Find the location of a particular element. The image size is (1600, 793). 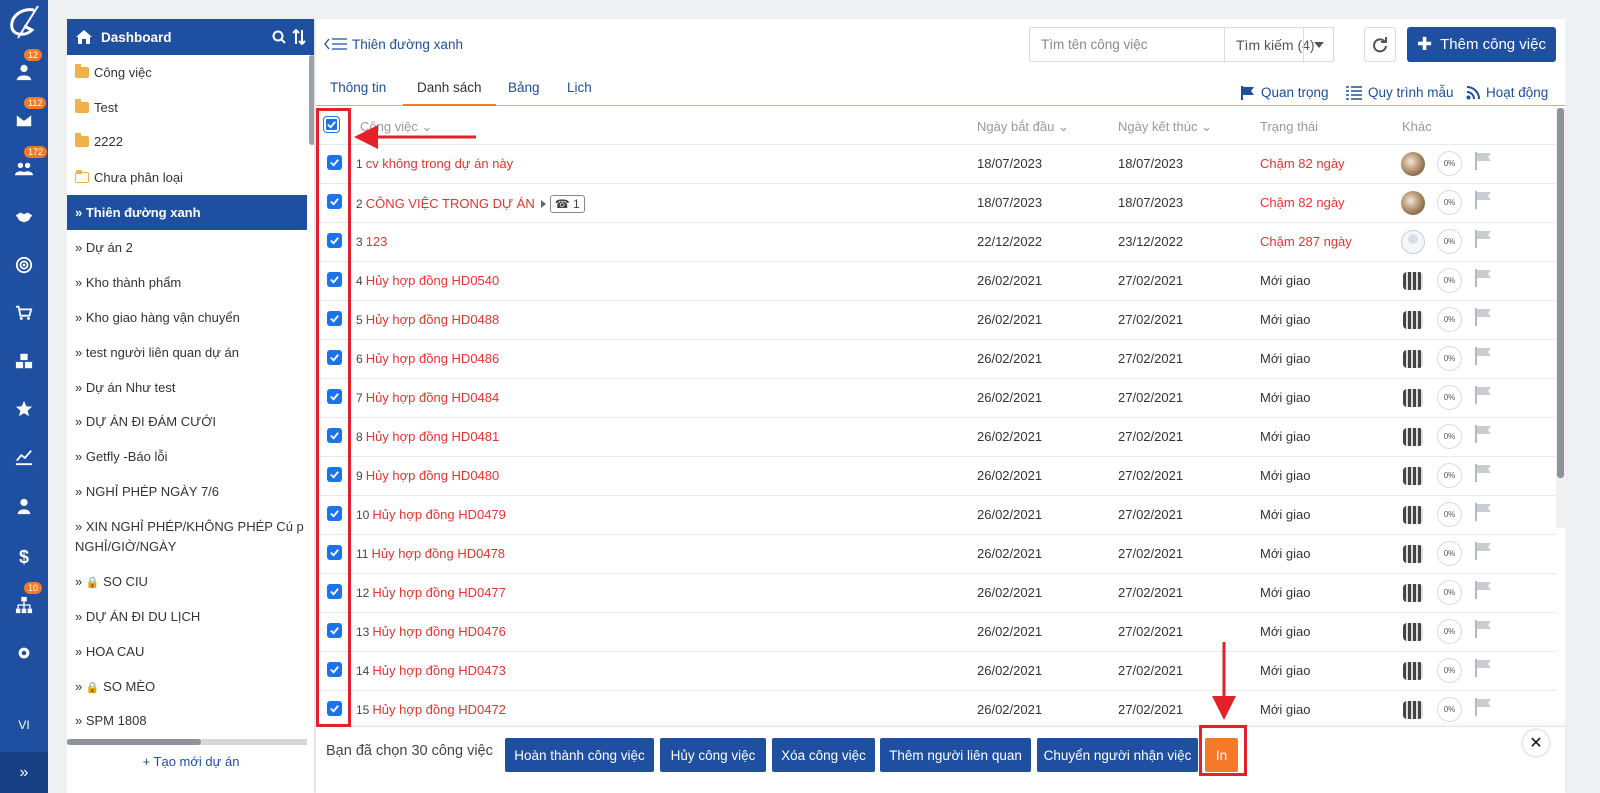

sidebar-item: » DỰ ÁN ĐI ĐÁM CƯỚI is located at coordinates (187, 422).